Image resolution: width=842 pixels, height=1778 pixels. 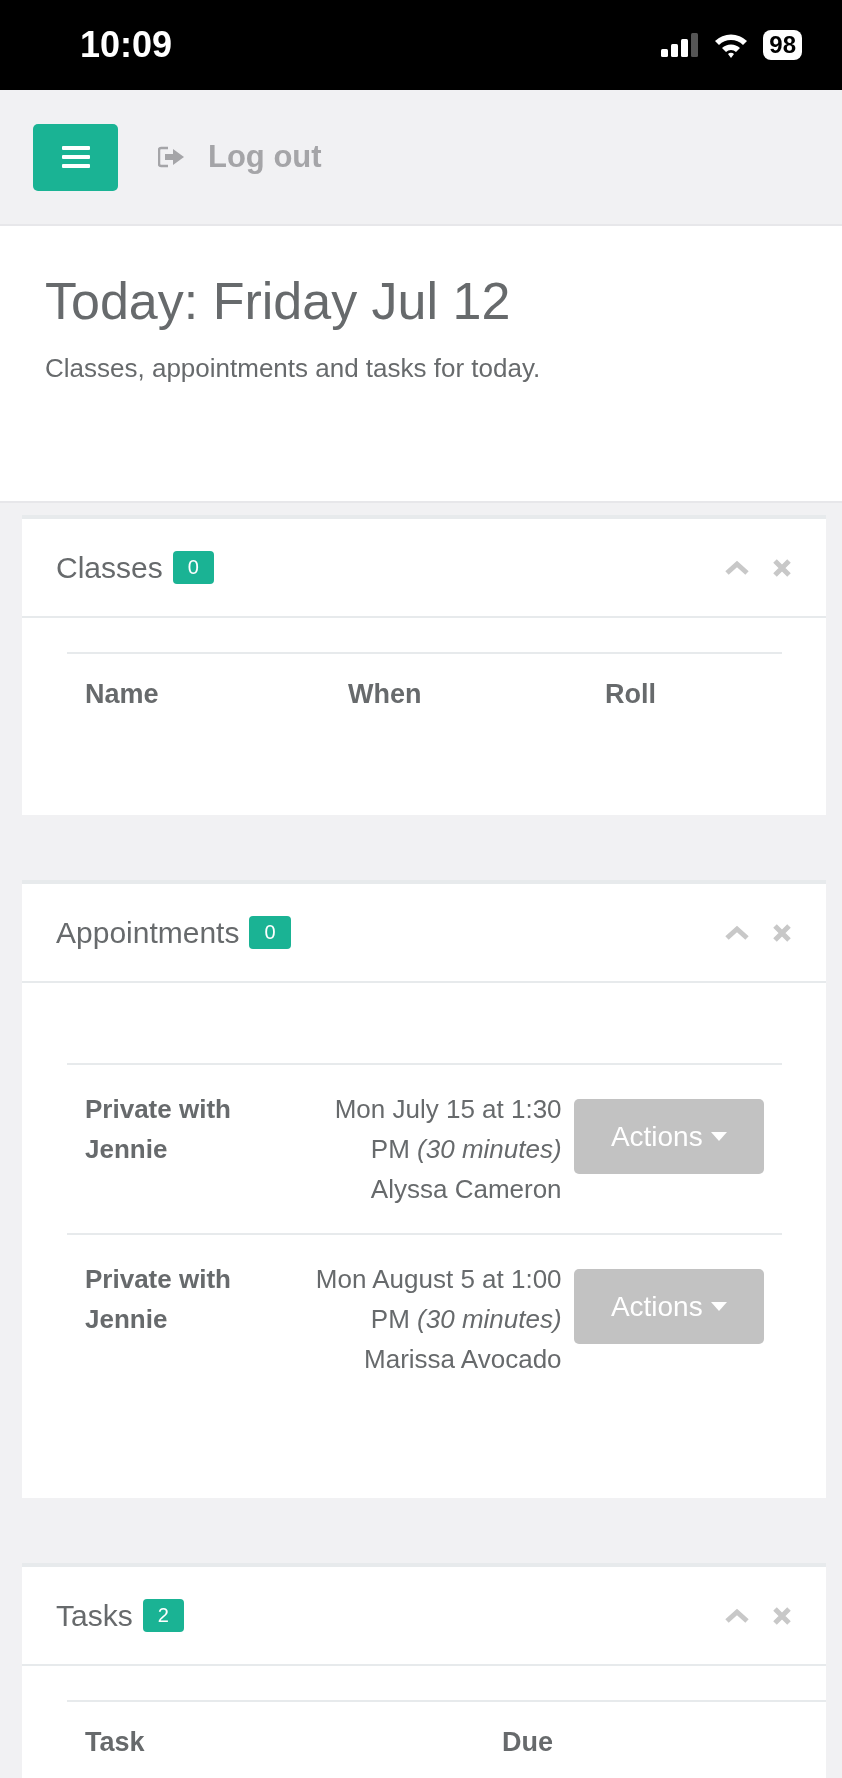 What do you see at coordinates (782, 45) in the screenshot?
I see `battery-indicator: 98` at bounding box center [782, 45].